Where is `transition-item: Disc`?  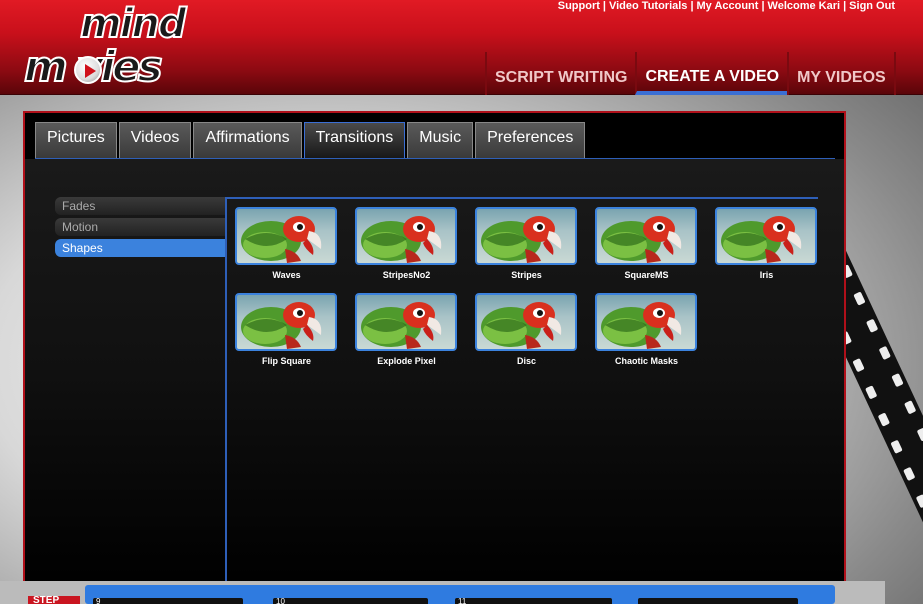 transition-item: Disc is located at coordinates (526, 332).